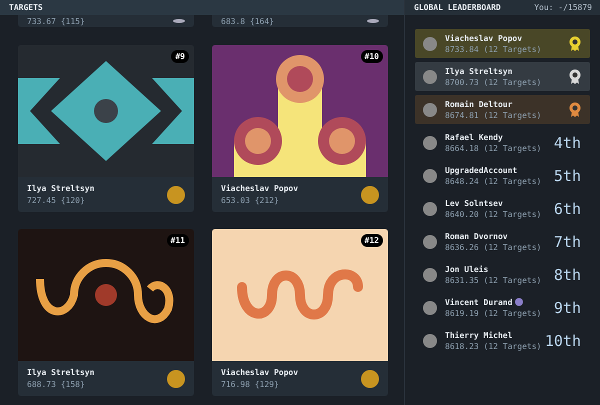 Image resolution: width=600 pixels, height=405 pixels. I want to click on score-text: 8674.81 (12 Targets), so click(493, 115).